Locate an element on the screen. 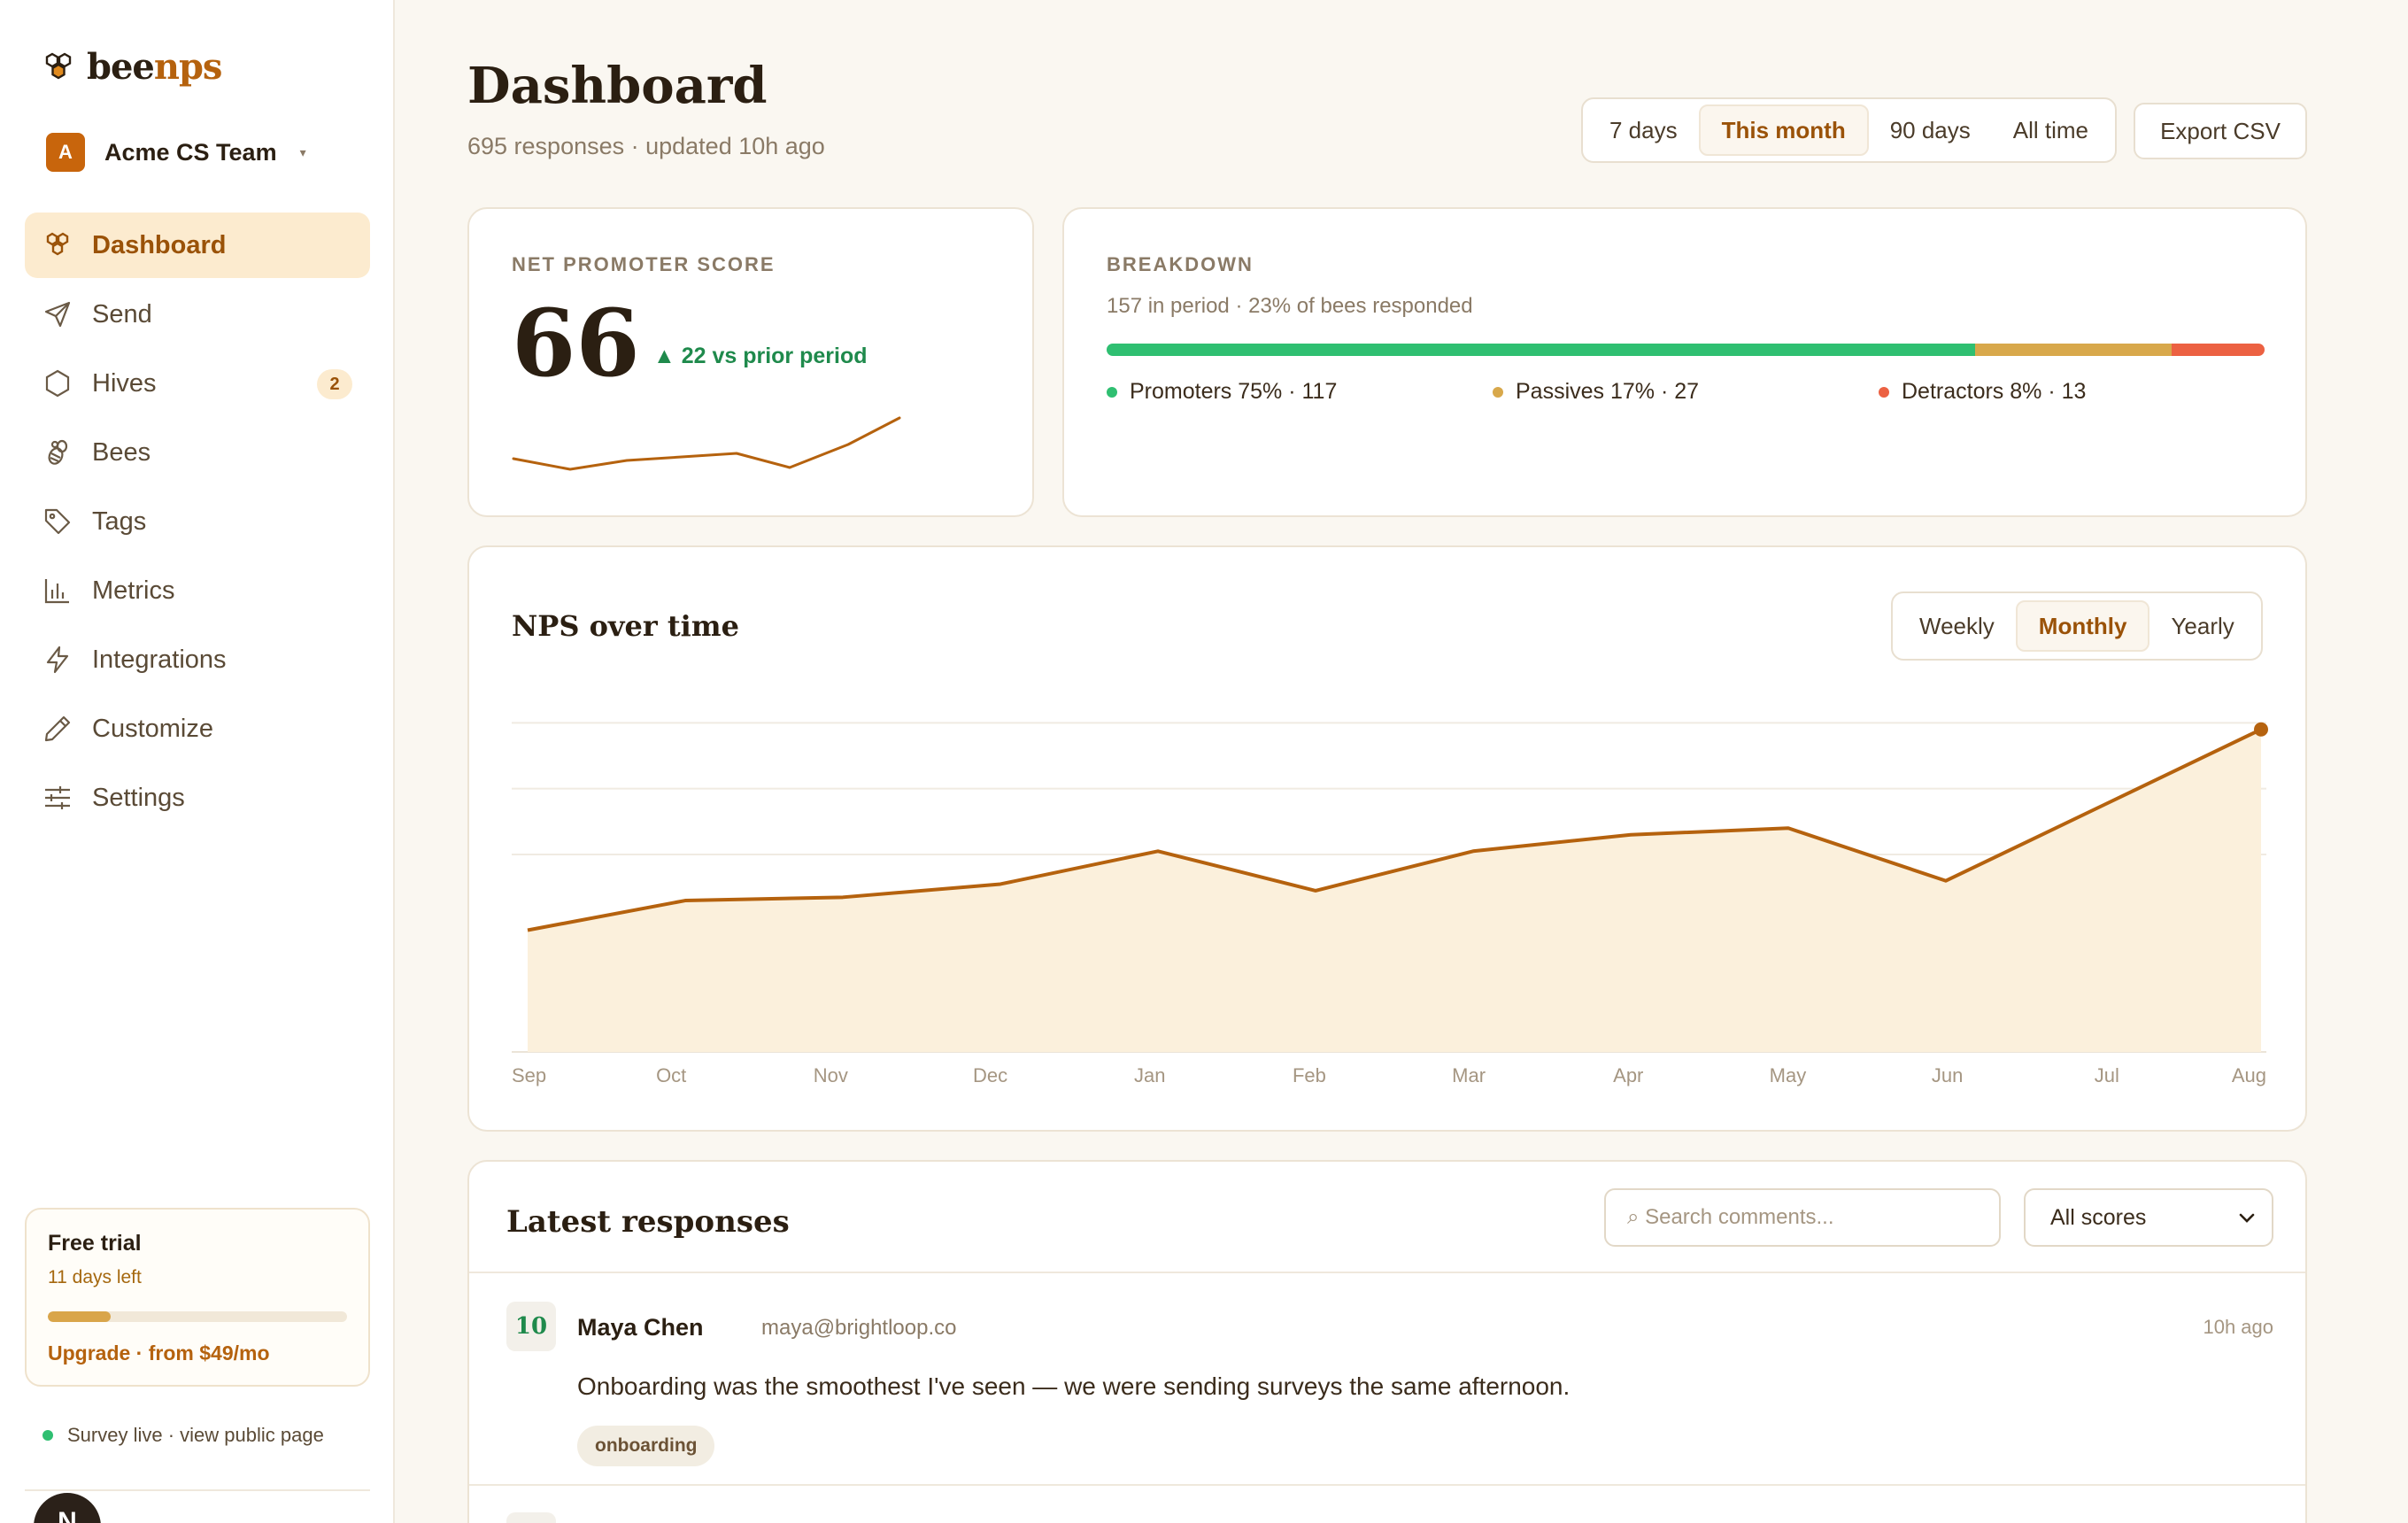  breakdown-bar is located at coordinates (1686, 350).